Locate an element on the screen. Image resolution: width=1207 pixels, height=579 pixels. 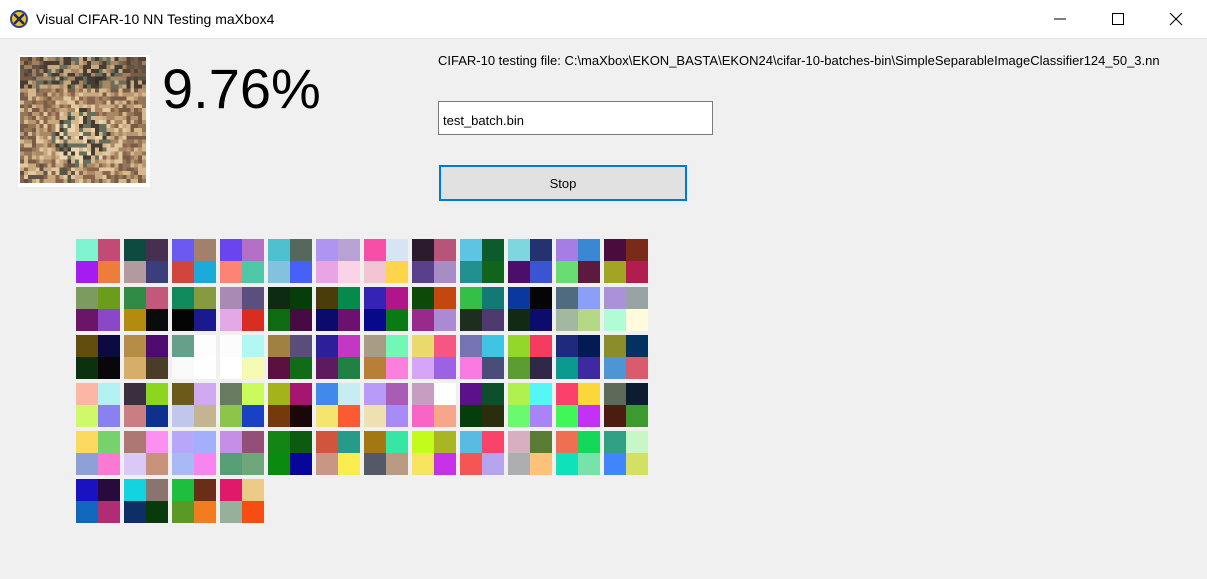
maximize-button is located at coordinates (1118, 19).